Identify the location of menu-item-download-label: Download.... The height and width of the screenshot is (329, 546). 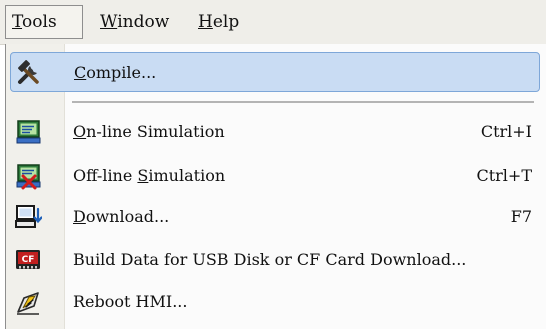
(121, 217).